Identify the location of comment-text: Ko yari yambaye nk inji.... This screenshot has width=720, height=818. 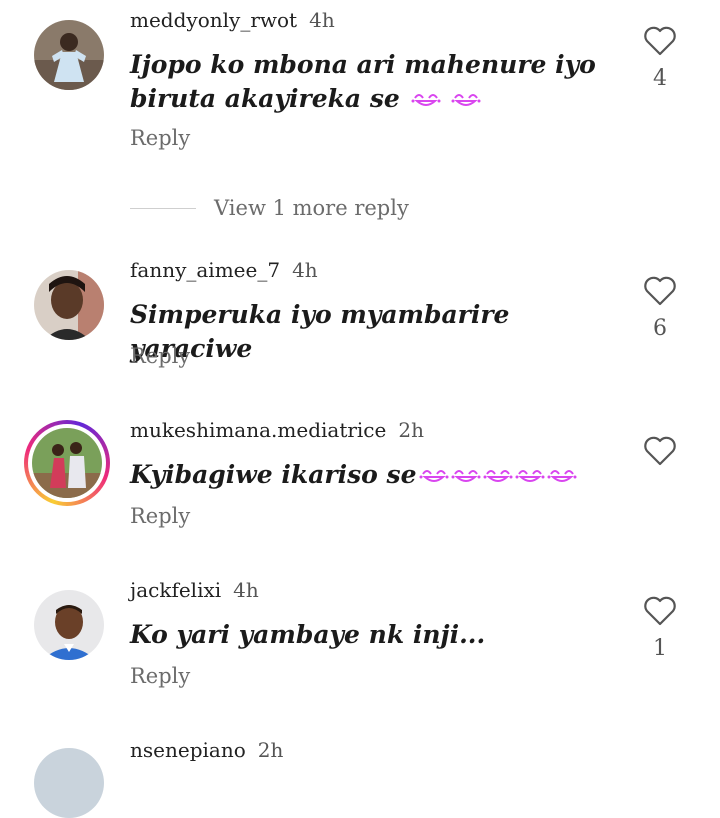
(375, 635).